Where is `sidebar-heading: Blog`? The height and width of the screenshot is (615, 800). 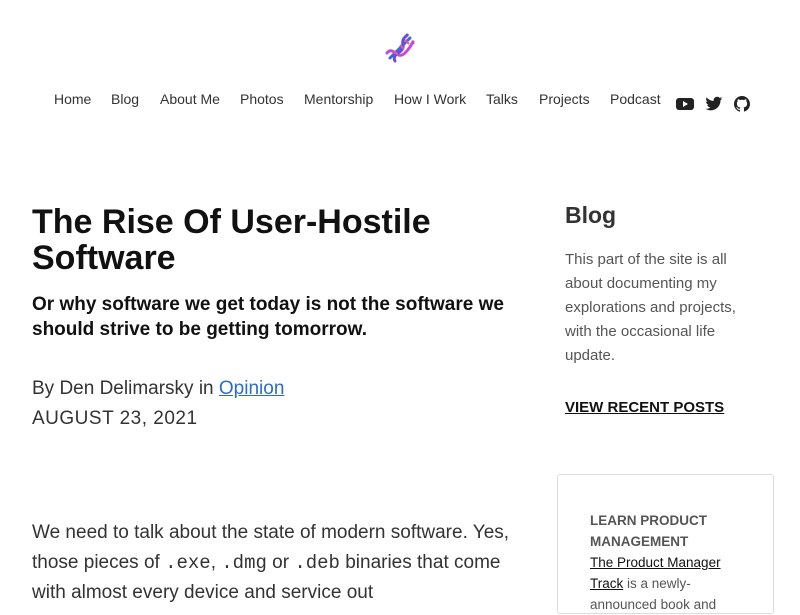
sidebar-heading: Blog is located at coordinates (591, 215).